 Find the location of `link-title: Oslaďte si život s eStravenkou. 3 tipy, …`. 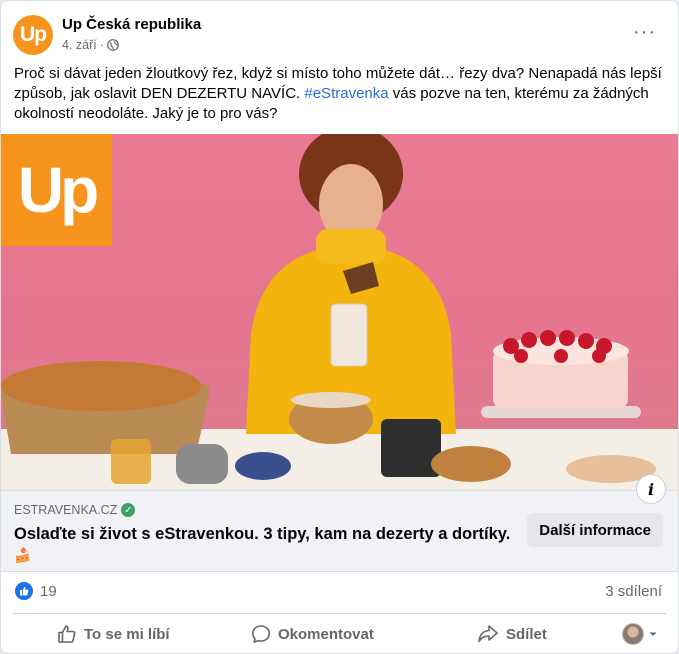

link-title: Oslaďte si život s eStravenkou. 3 tipy, … is located at coordinates (264, 534).